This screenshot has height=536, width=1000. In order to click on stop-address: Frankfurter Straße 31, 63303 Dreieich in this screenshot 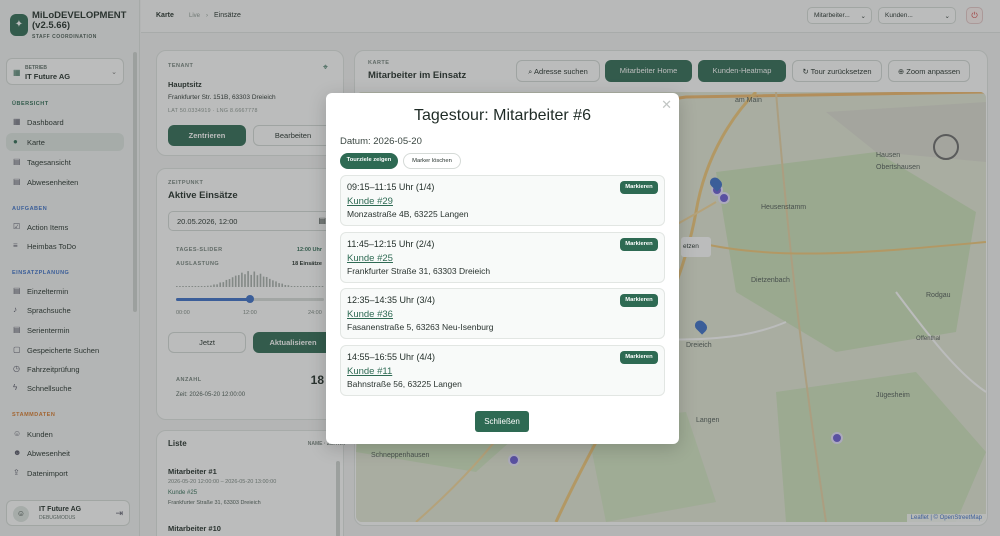, I will do `click(419, 271)`.